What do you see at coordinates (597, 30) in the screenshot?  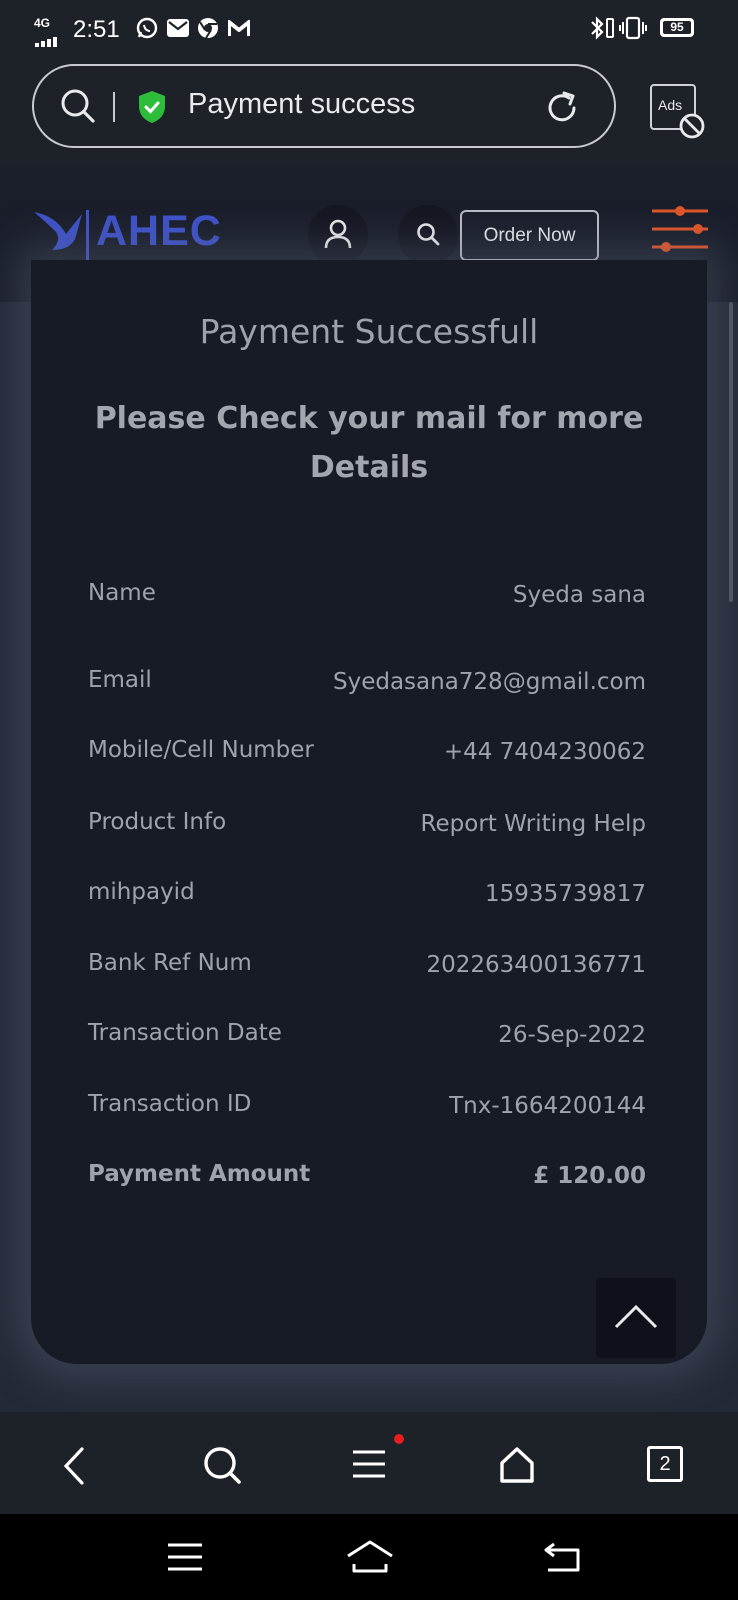 I see `bluetooth-icon` at bounding box center [597, 30].